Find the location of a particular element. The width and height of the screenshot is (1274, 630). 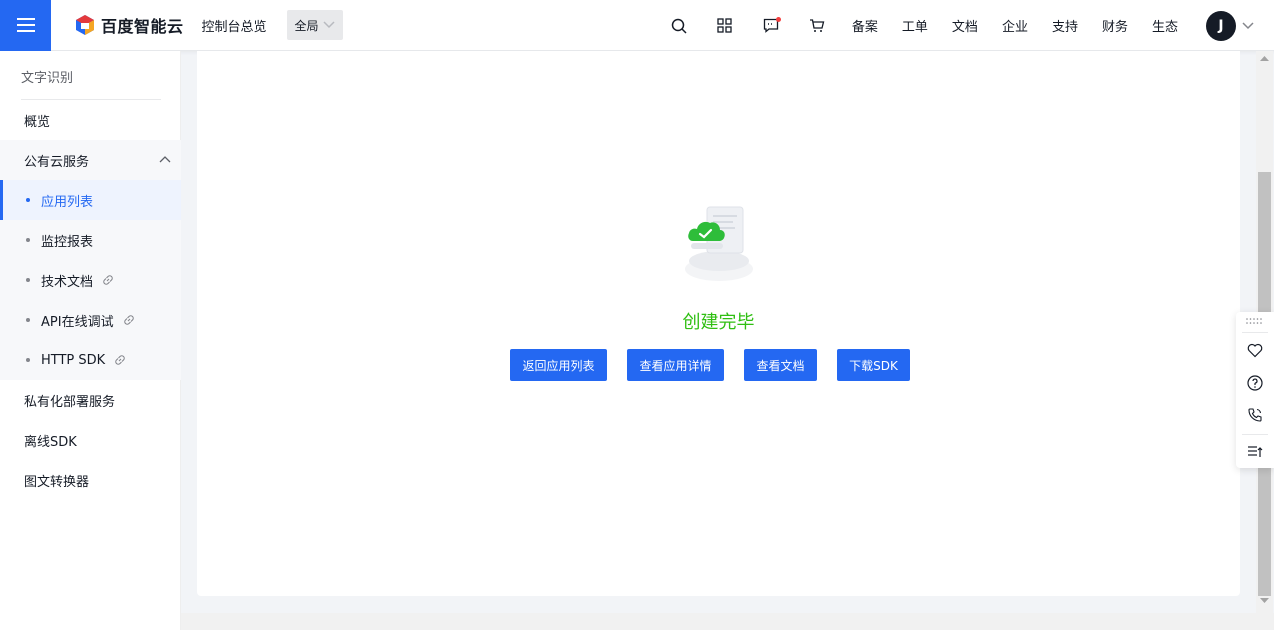

search-icon is located at coordinates (679, 26).